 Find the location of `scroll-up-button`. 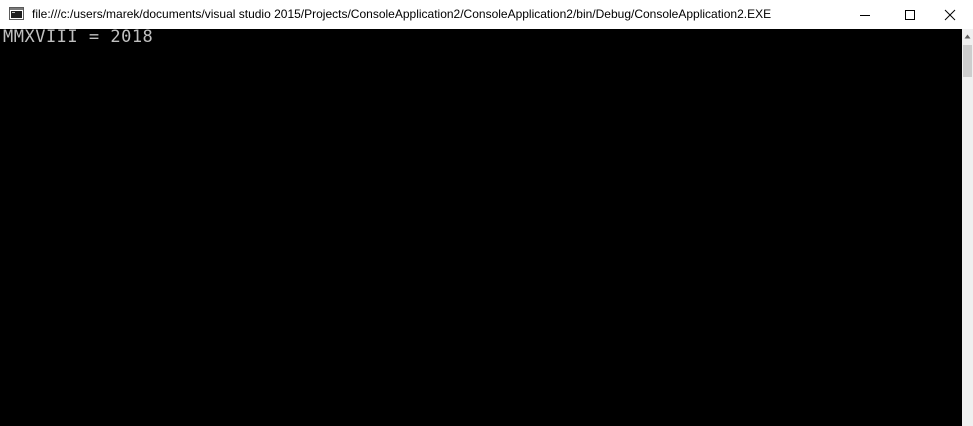

scroll-up-button is located at coordinates (967, 36).